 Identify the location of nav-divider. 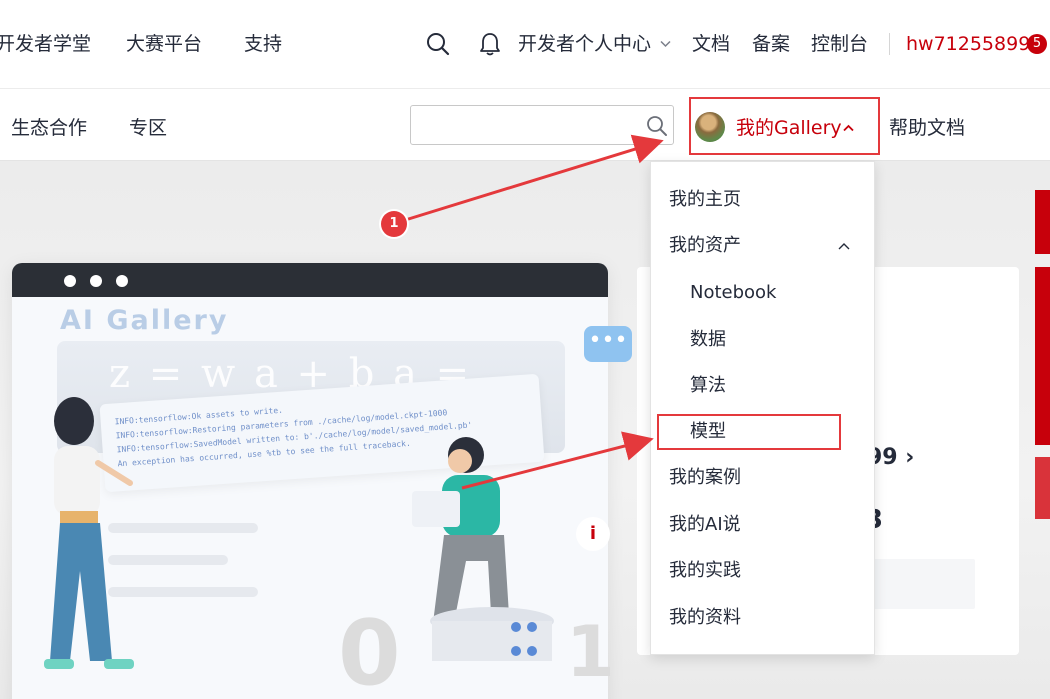
(889, 44).